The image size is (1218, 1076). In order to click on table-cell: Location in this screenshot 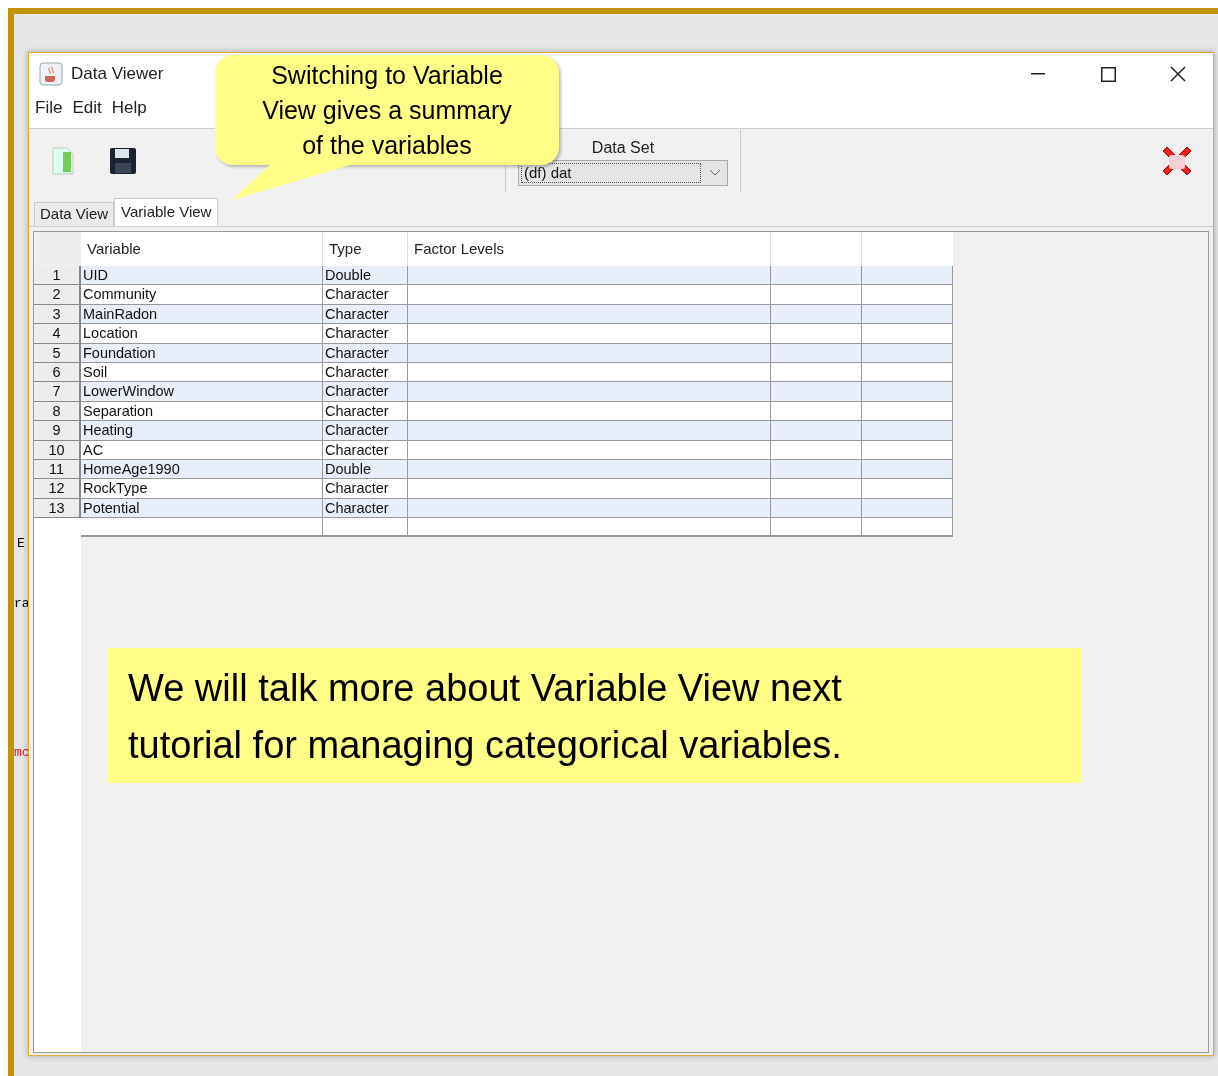, I will do `click(202, 334)`.